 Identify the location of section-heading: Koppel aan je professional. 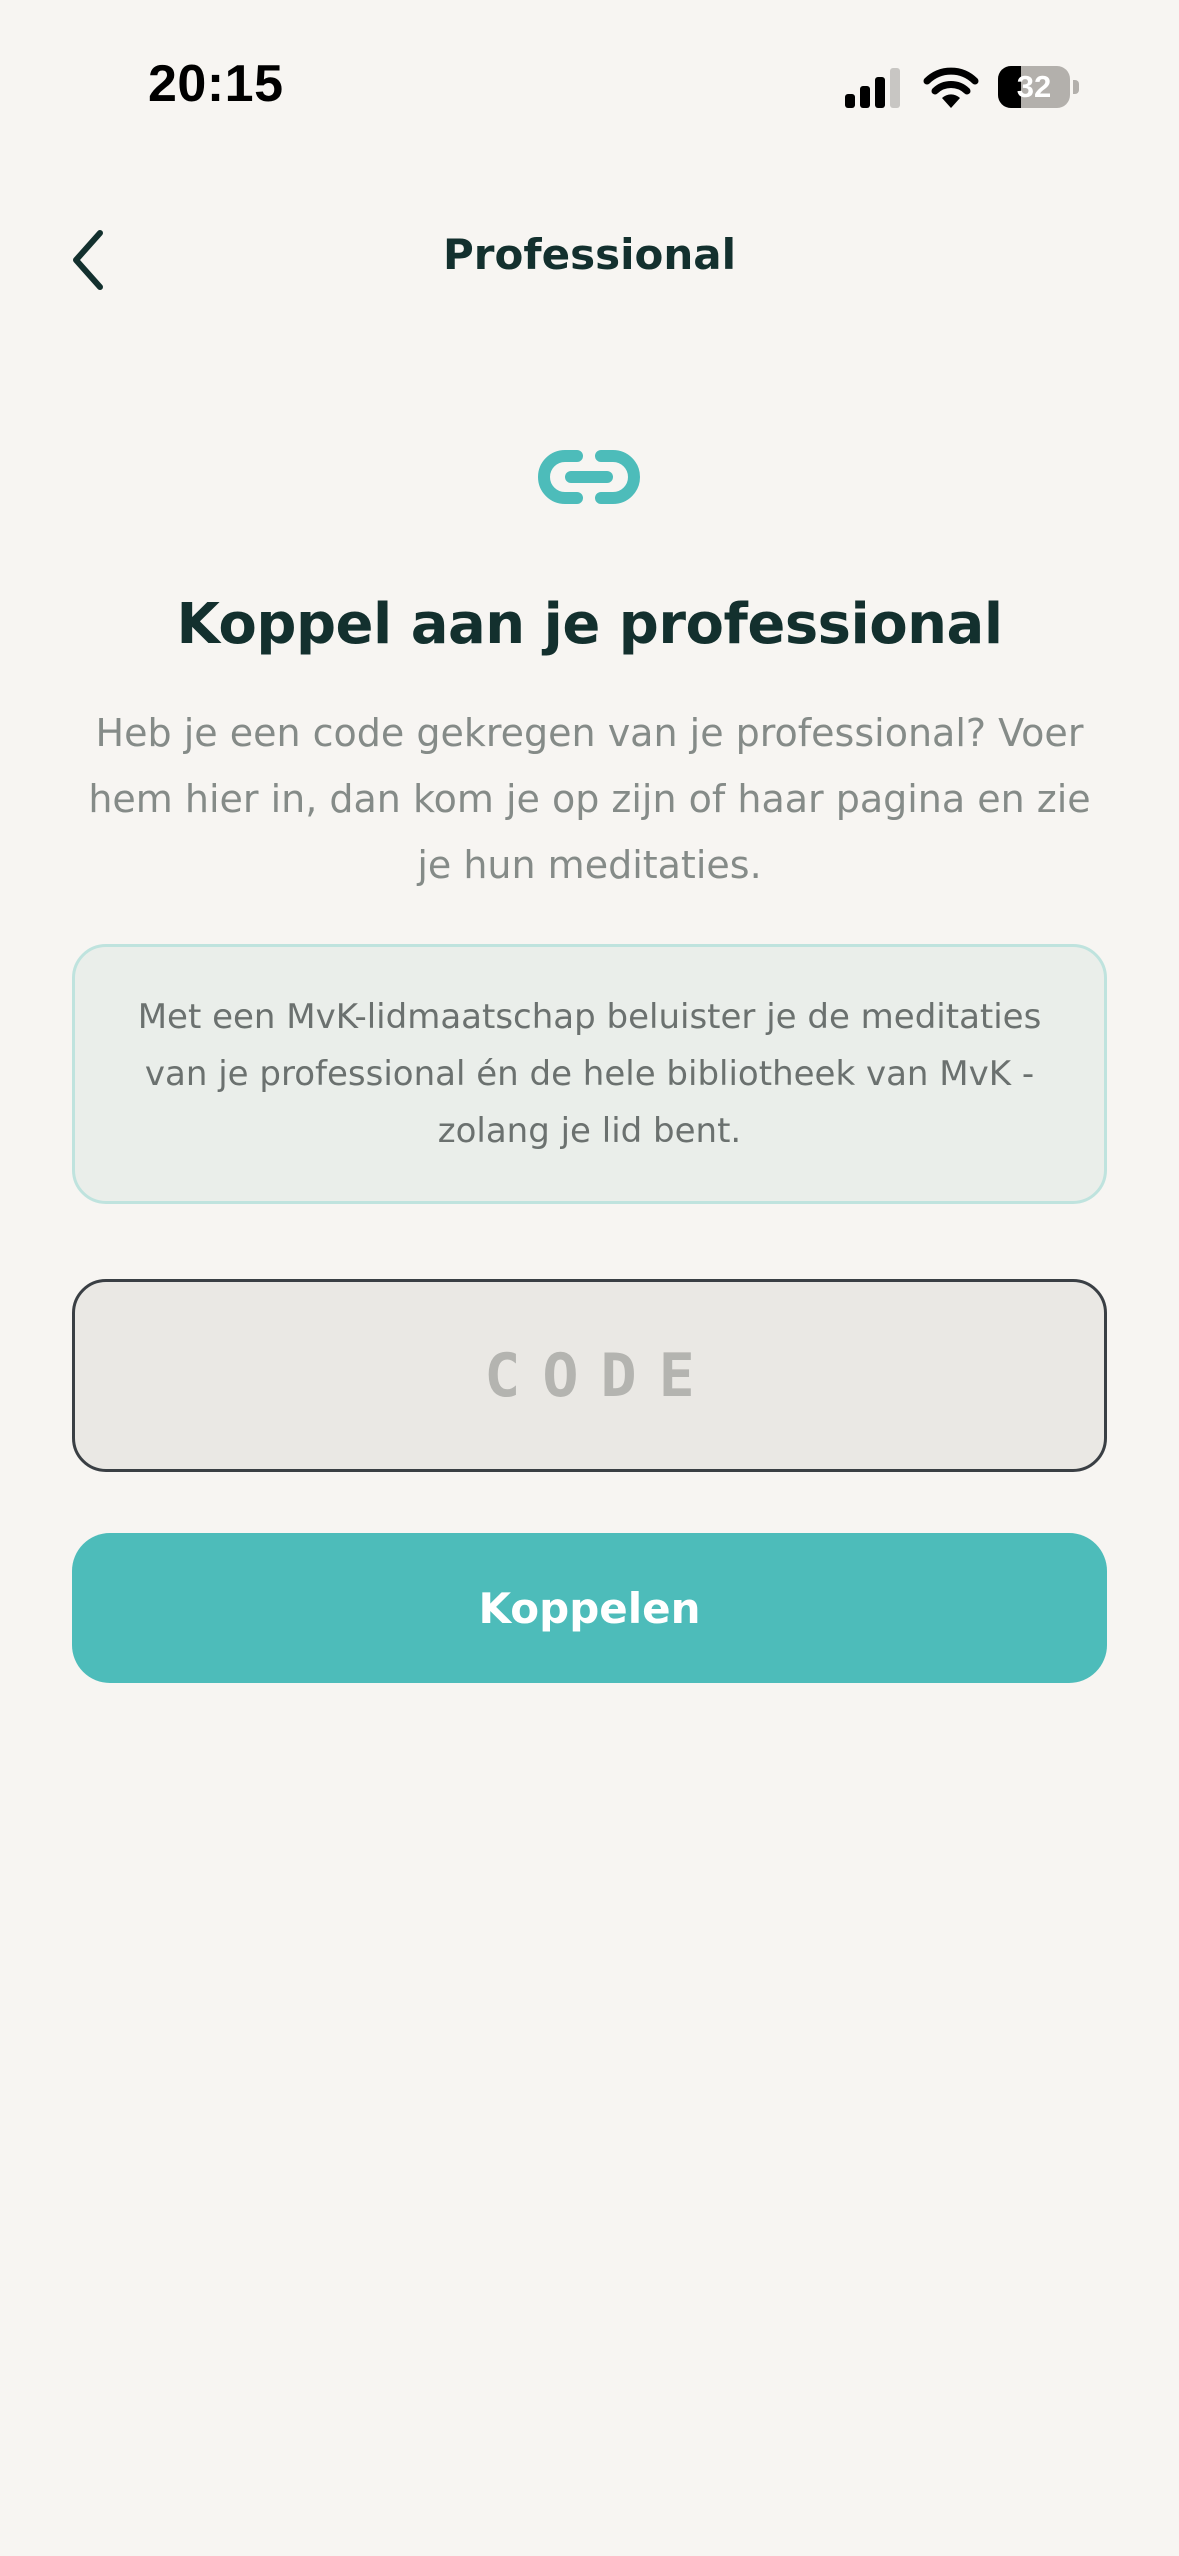
(589, 624).